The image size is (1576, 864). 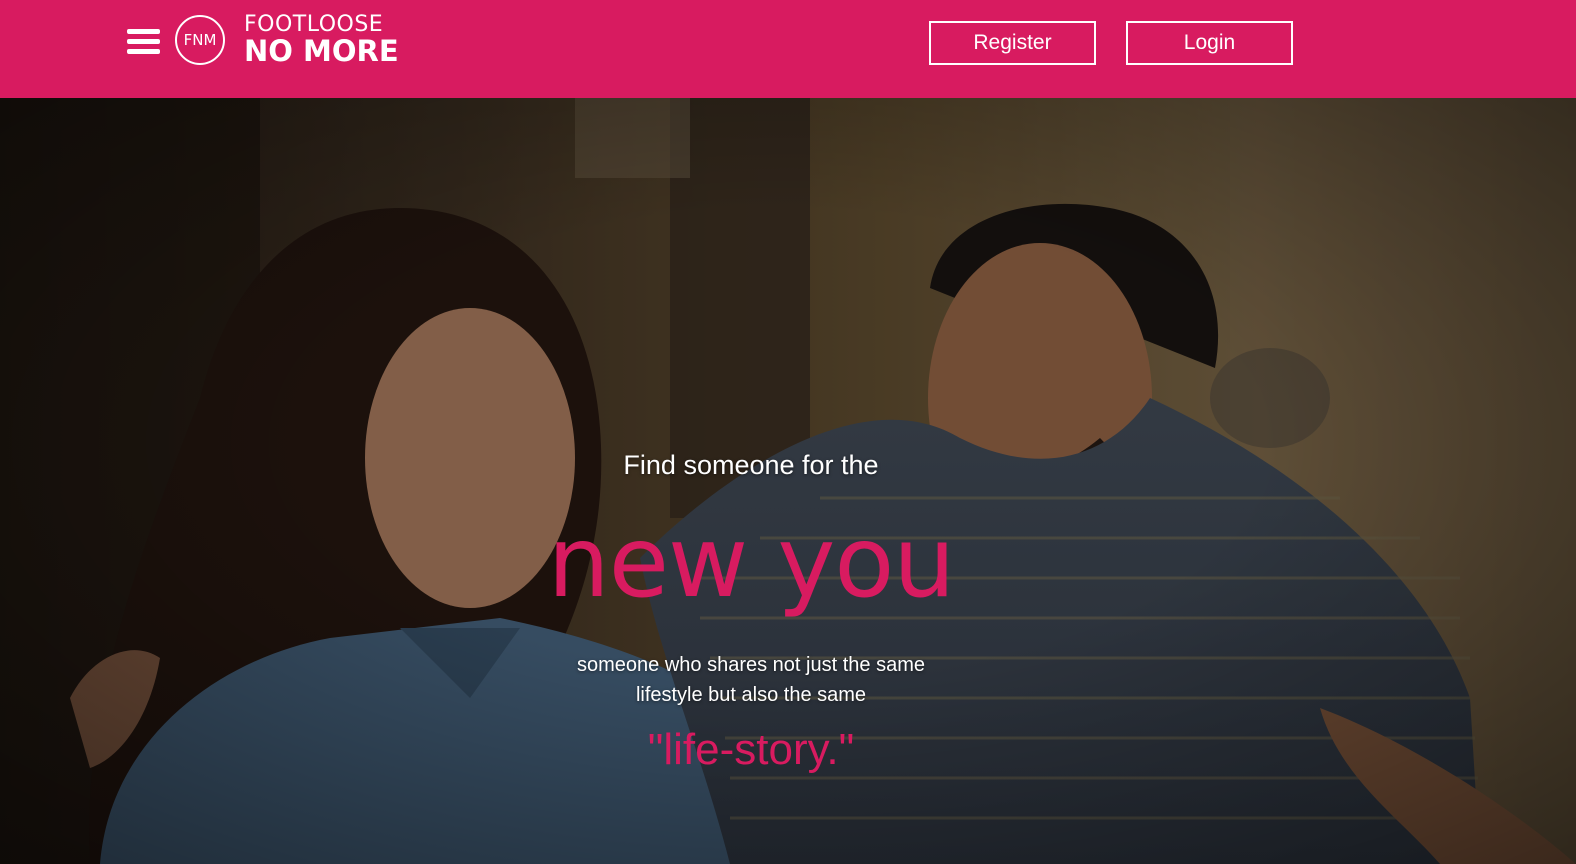 I want to click on hero-quote: "life-story.", so click(x=751, y=749).